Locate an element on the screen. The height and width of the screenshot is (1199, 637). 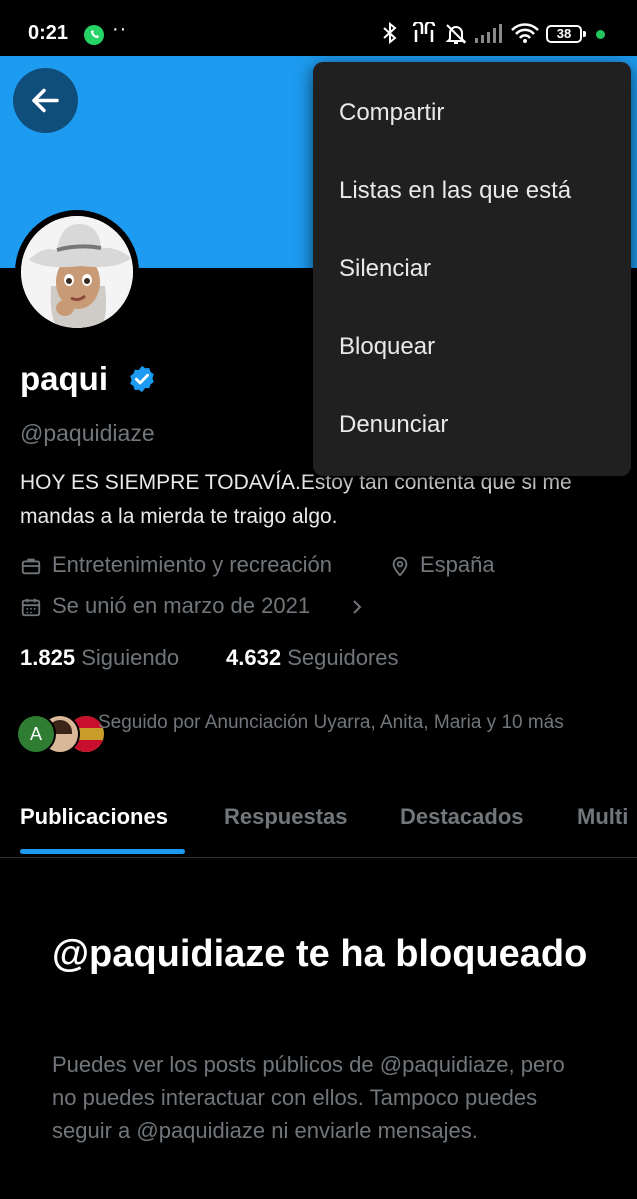
back-button is located at coordinates (45, 100).